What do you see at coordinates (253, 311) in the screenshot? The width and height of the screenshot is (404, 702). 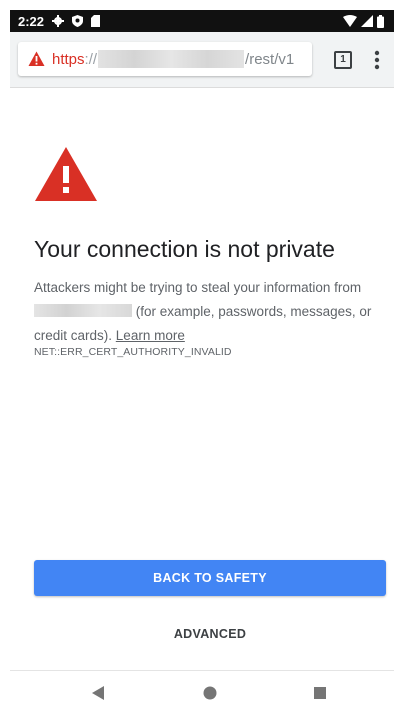 I see `description-line-2: (for example, passwords, messages, or` at bounding box center [253, 311].